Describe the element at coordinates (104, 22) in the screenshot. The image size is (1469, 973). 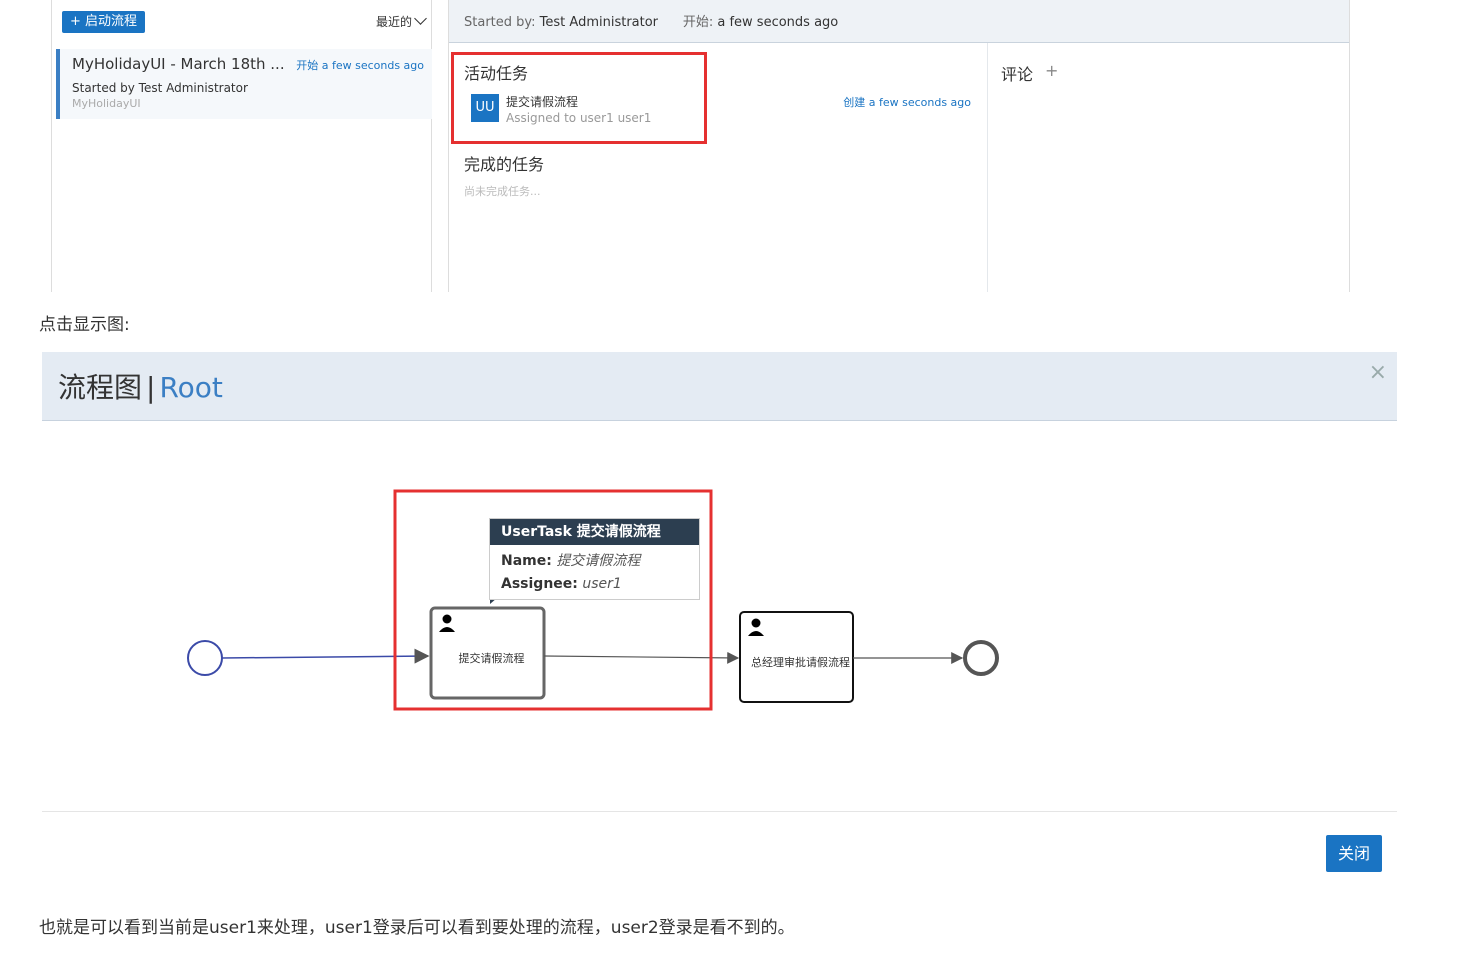
I see `start-process-button: + 启动流程` at that location.